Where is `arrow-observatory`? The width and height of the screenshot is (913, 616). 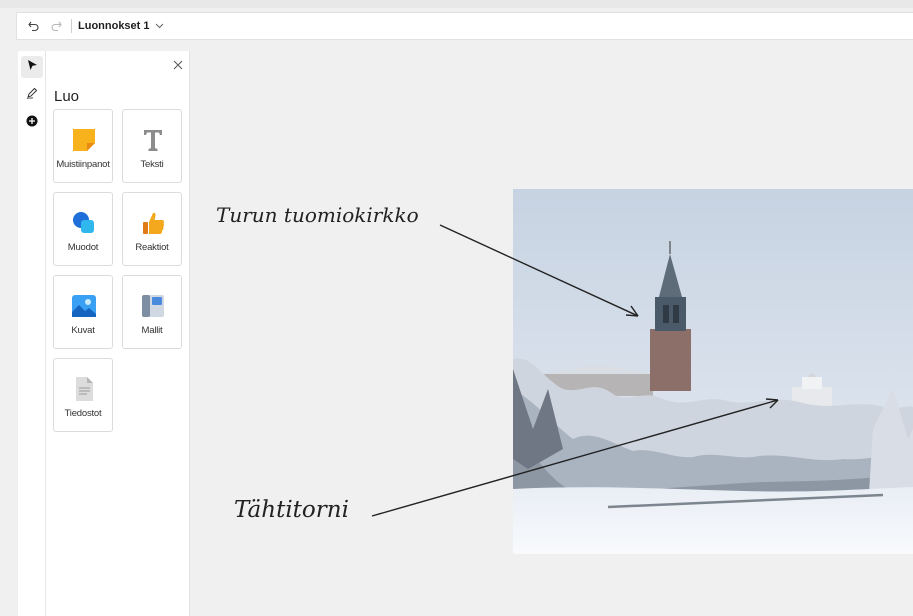
arrow-observatory is located at coordinates (575, 458).